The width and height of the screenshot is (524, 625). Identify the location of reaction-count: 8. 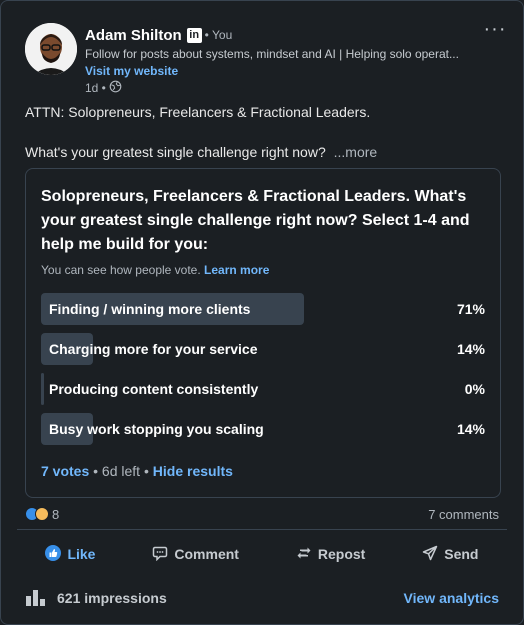
(56, 514).